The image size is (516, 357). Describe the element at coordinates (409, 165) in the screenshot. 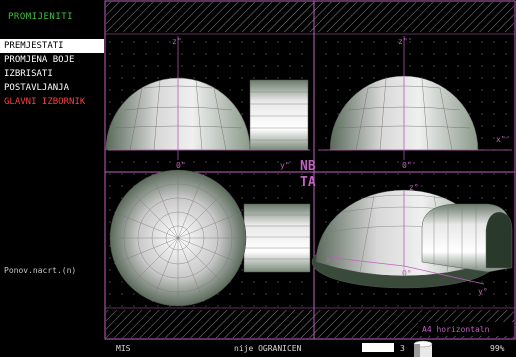

I see `side-axis-o: 0"'` at that location.